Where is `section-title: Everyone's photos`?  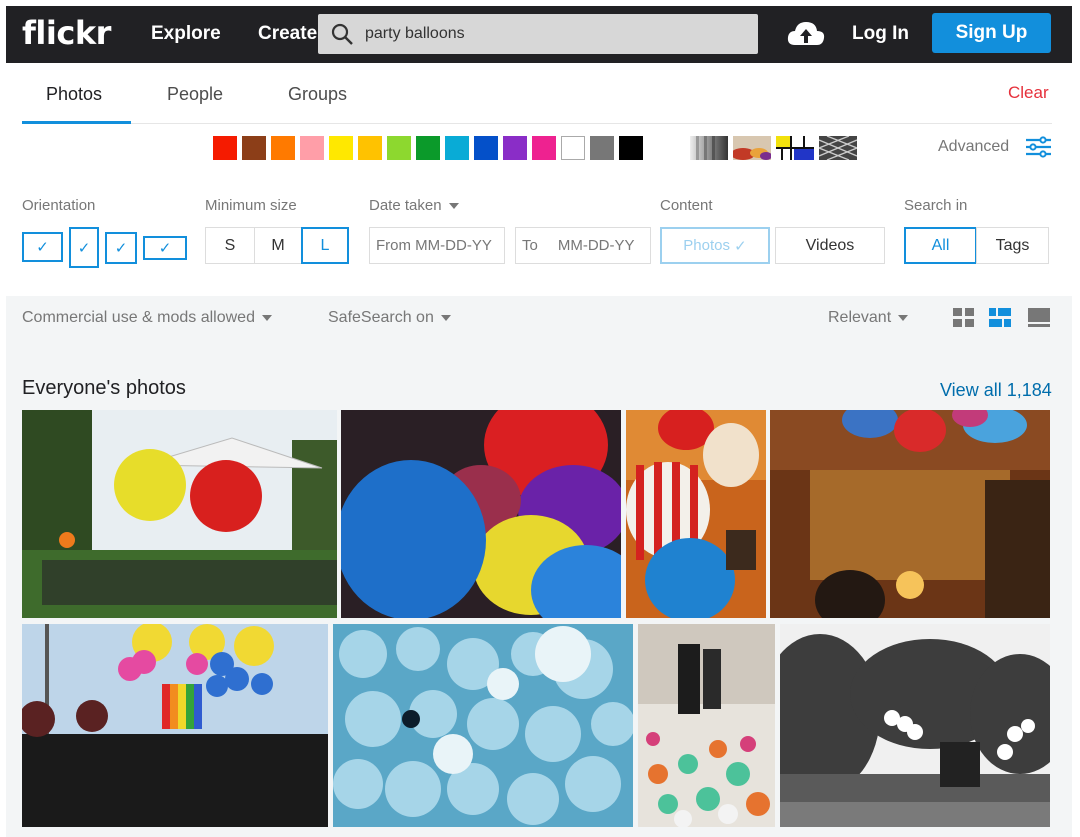
section-title: Everyone's photos is located at coordinates (104, 388).